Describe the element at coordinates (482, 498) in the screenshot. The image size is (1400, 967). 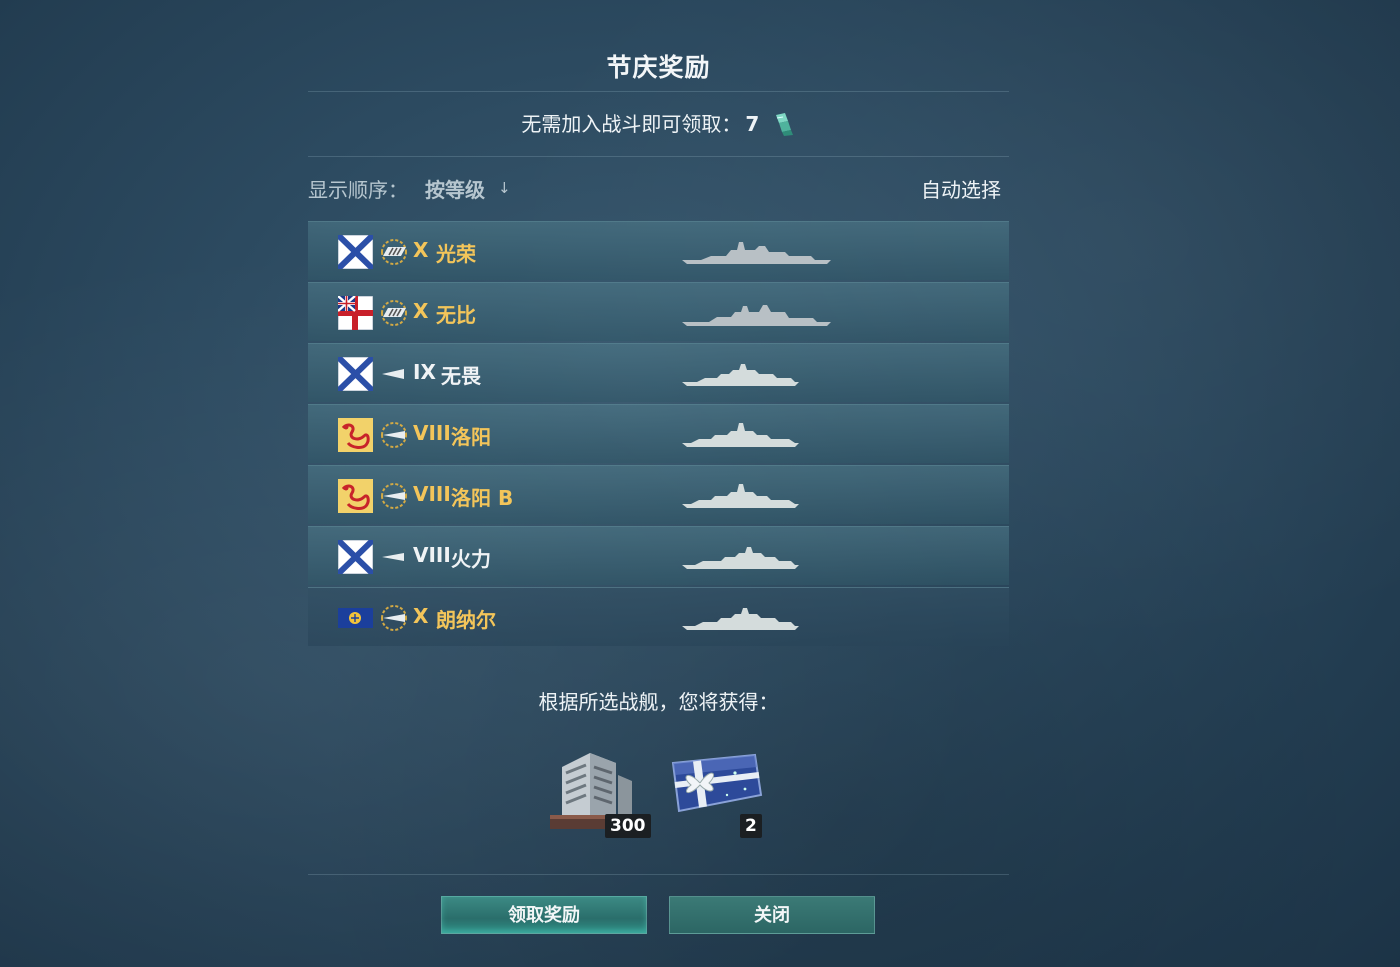
I see `ship-name: 洛阳 B` at that location.